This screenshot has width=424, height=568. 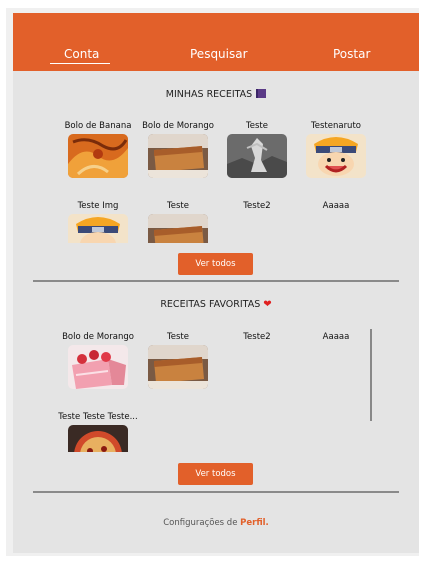 I want to click on recipe-name: Bolo de Banana, so click(x=98, y=126).